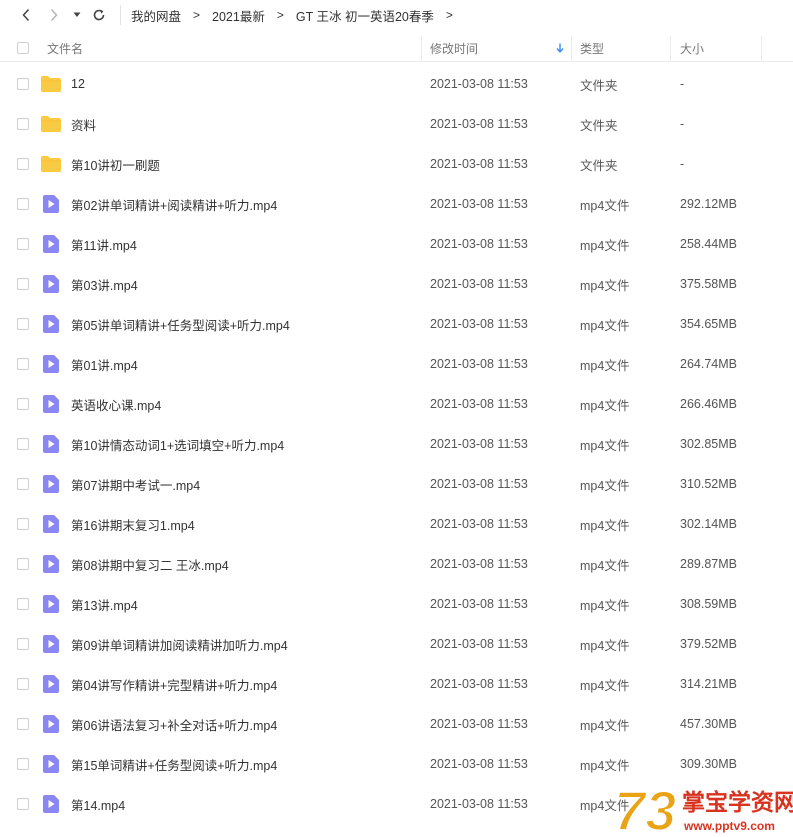 The image size is (793, 837). Describe the element at coordinates (174, 204) in the screenshot. I see `file-name: 第02讲单词精讲+阅读精讲+听力.mp4` at that location.